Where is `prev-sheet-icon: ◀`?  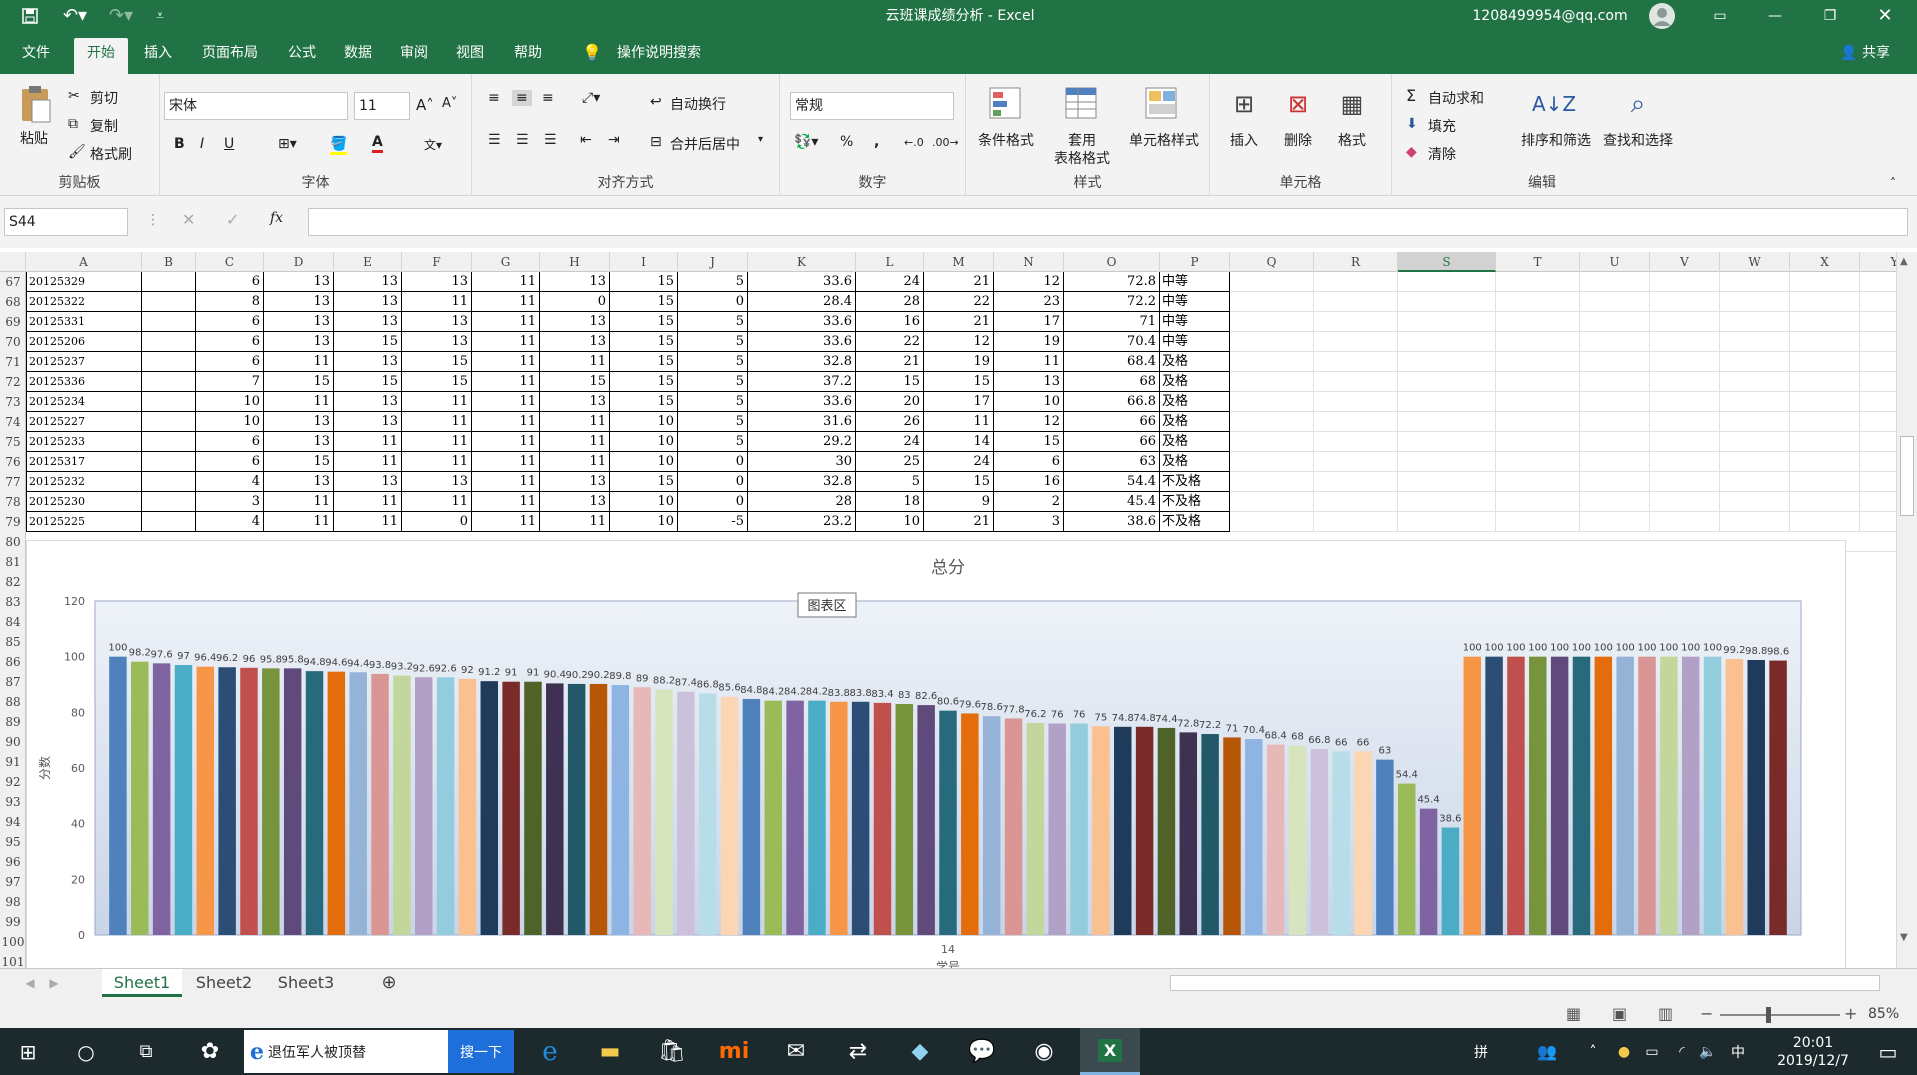 prev-sheet-icon: ◀ is located at coordinates (30, 983).